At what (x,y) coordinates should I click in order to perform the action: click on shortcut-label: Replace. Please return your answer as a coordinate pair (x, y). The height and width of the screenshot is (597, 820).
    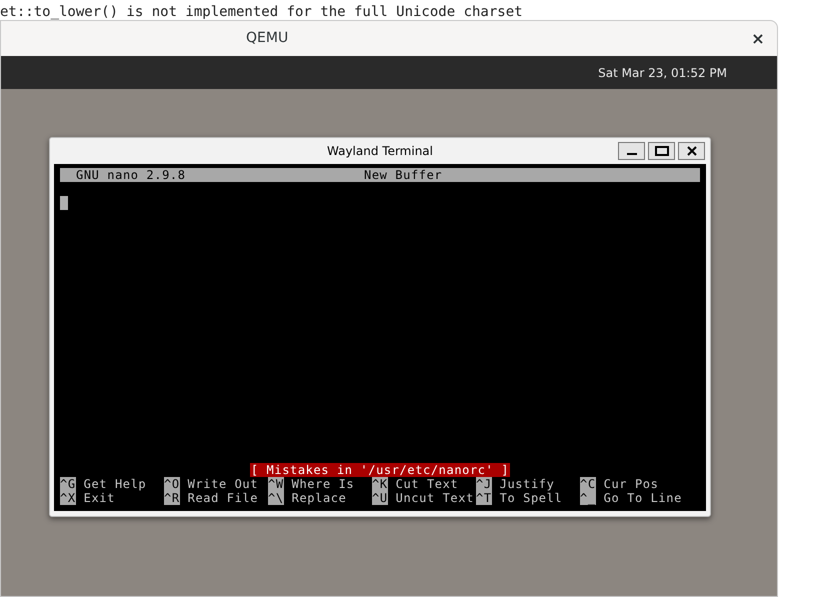
    Looking at the image, I should click on (319, 498).